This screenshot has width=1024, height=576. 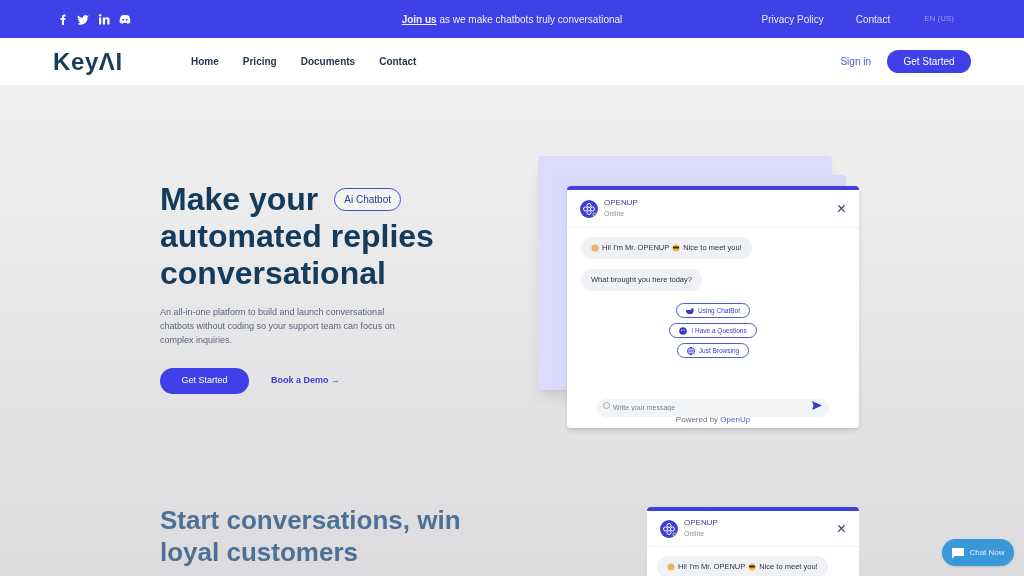 I want to click on logo: KeyΛI, so click(x=122, y=61).